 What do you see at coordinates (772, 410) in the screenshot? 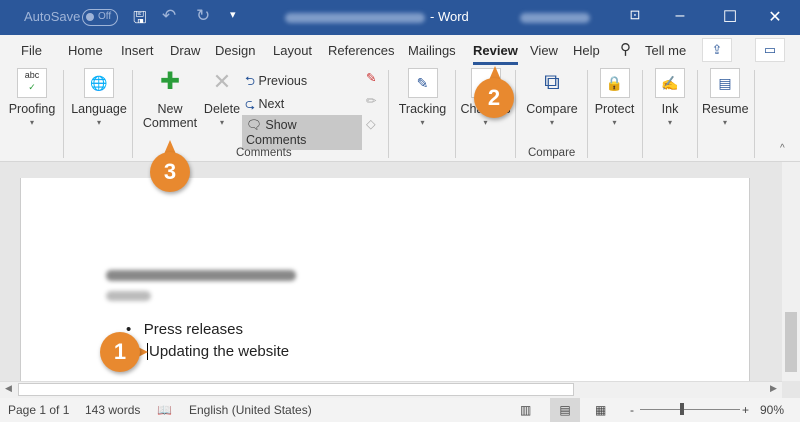
I see `zoom-level: 90%` at bounding box center [772, 410].